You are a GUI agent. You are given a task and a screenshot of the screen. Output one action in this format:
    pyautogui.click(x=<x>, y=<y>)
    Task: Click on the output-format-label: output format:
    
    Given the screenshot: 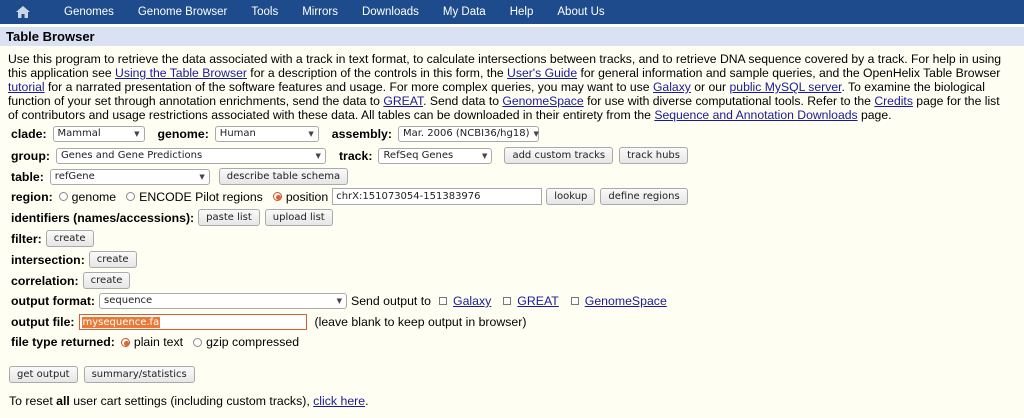 What is the action you would take?
    pyautogui.click(x=53, y=301)
    